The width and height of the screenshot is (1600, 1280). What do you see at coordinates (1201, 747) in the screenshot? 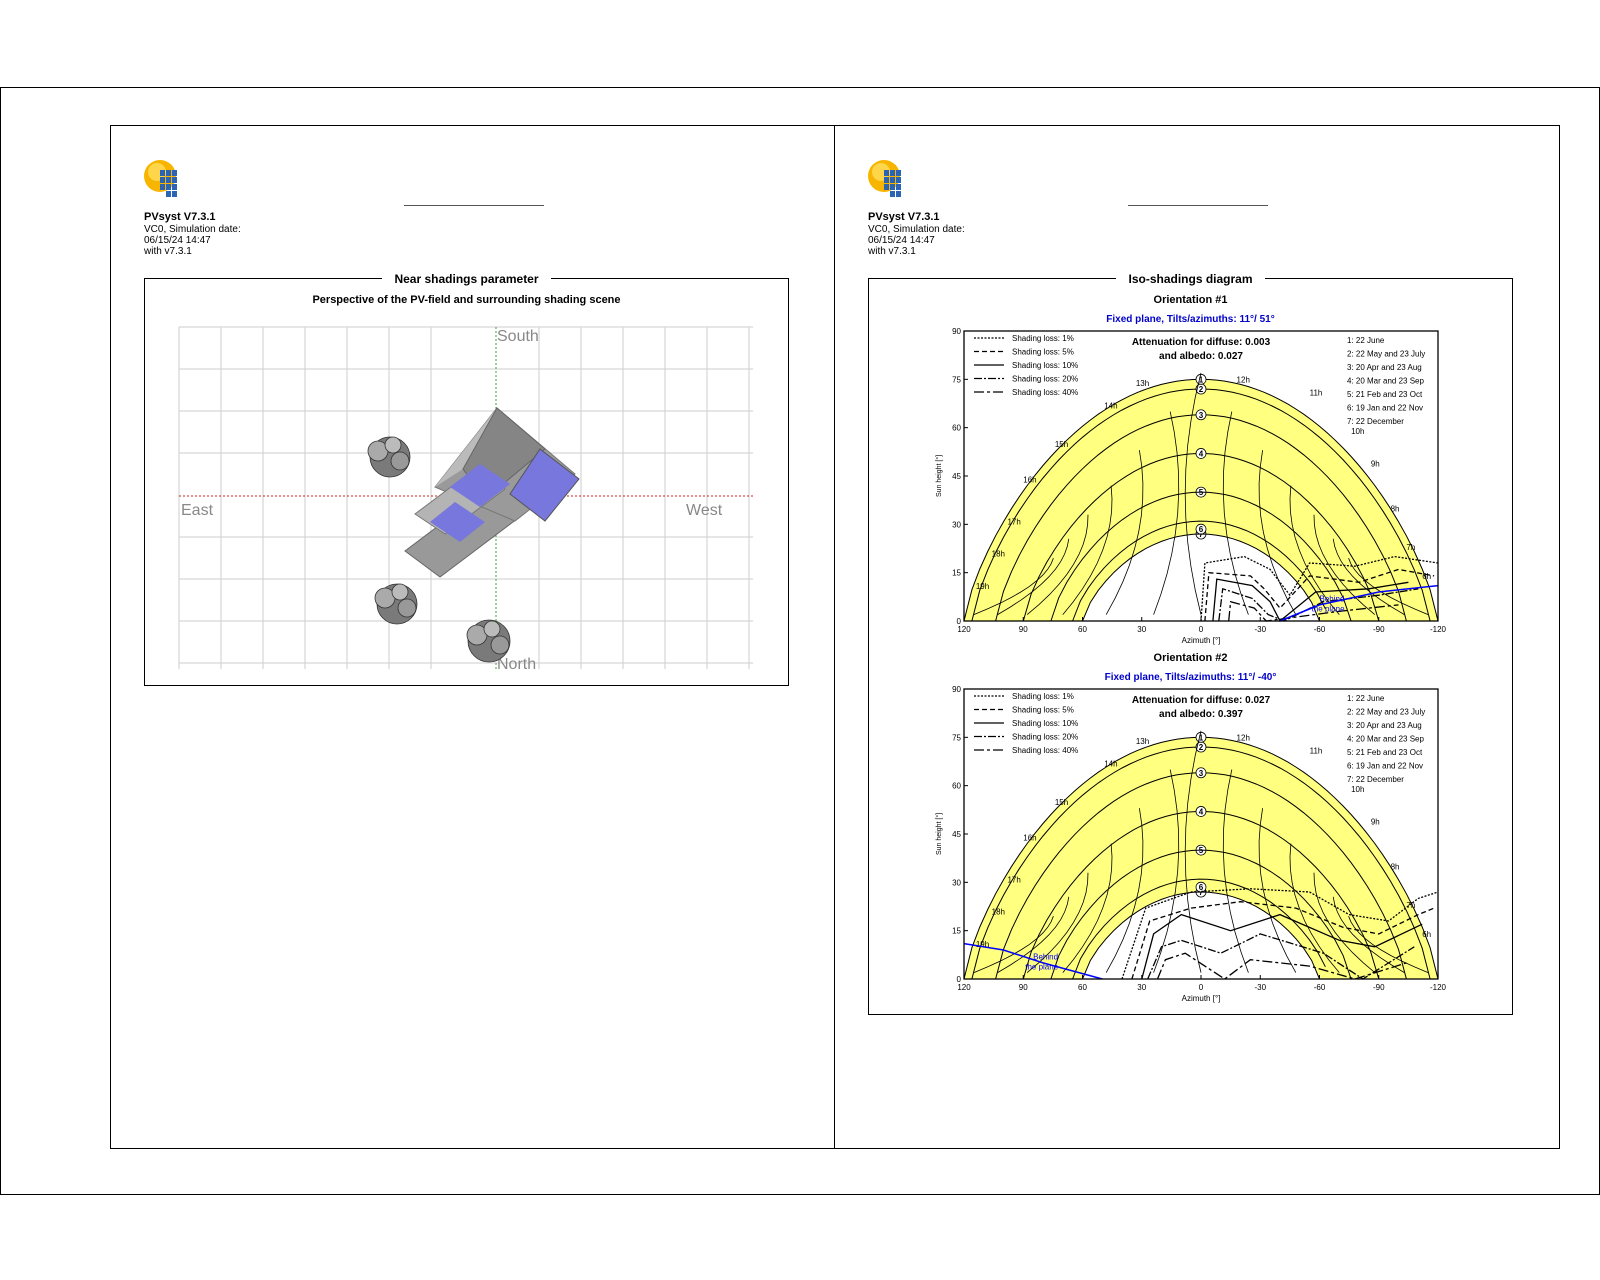
I see `date-badge-label: 2` at bounding box center [1201, 747].